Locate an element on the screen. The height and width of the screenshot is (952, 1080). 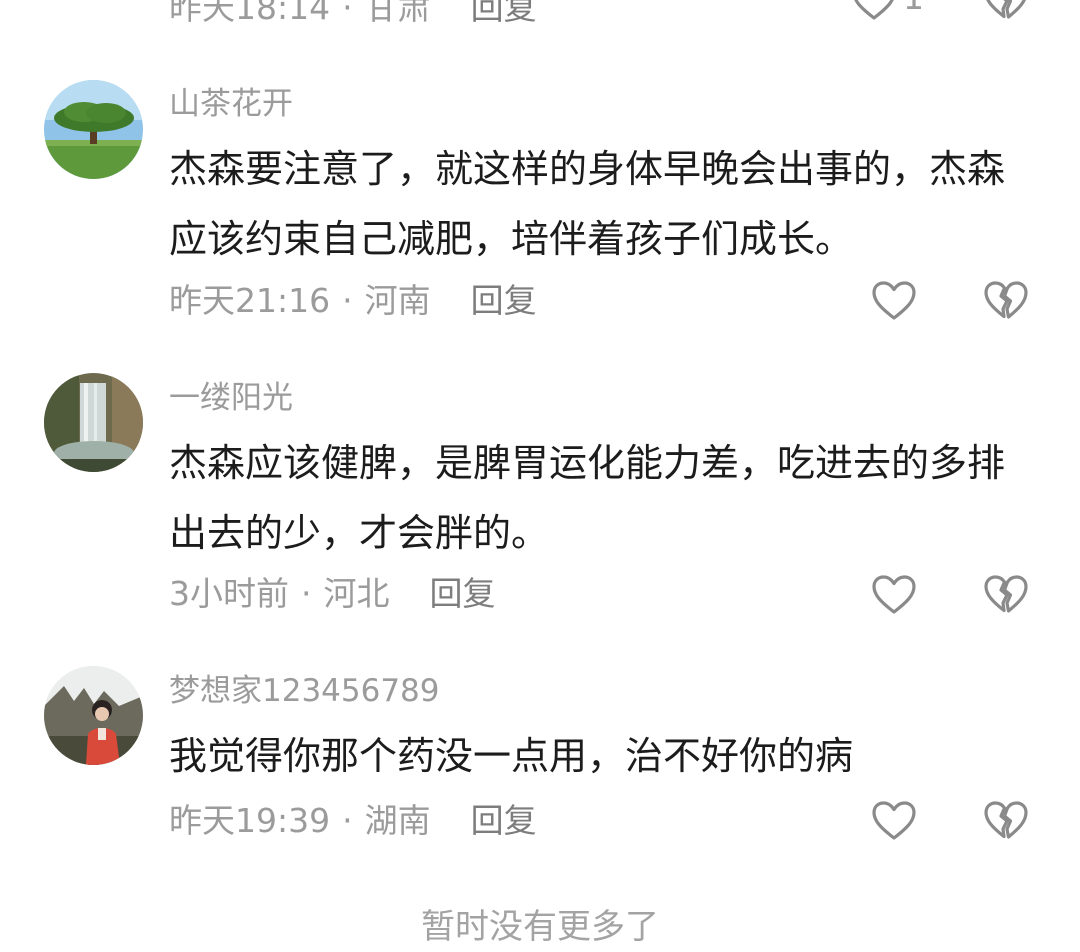
comment-meta: 昨天18:14 · 甘肃 回复 is located at coordinates (353, 15).